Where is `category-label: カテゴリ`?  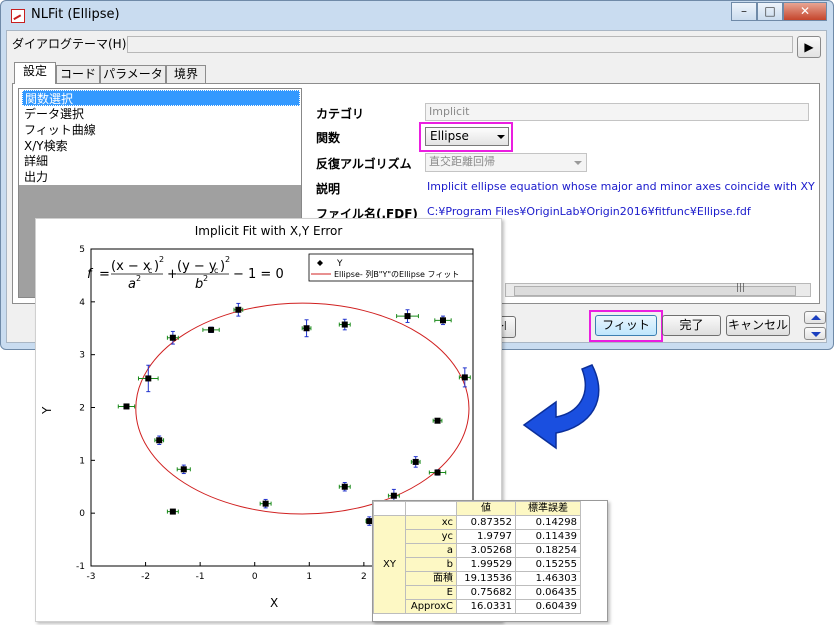
category-label: カテゴリ is located at coordinates (340, 114).